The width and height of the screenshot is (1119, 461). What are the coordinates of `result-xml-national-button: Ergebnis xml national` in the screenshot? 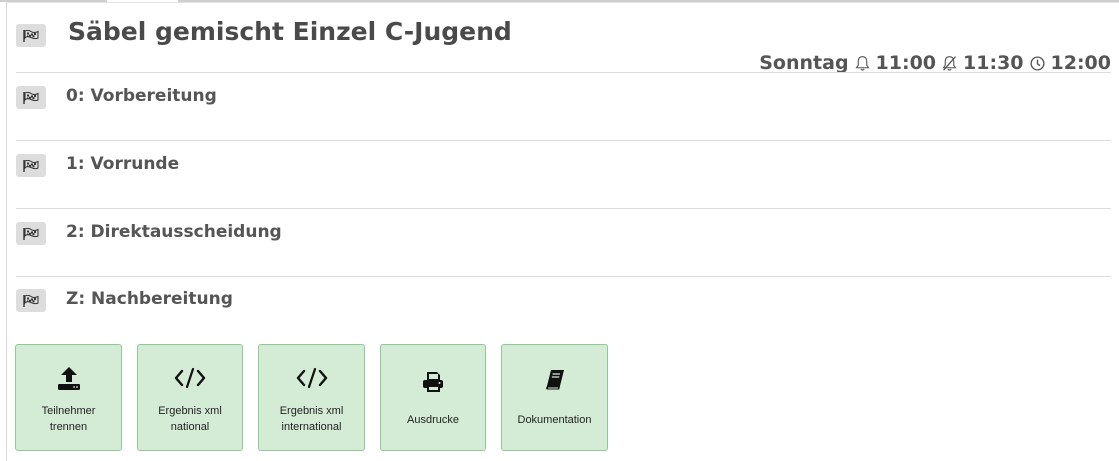 It's located at (190, 397).